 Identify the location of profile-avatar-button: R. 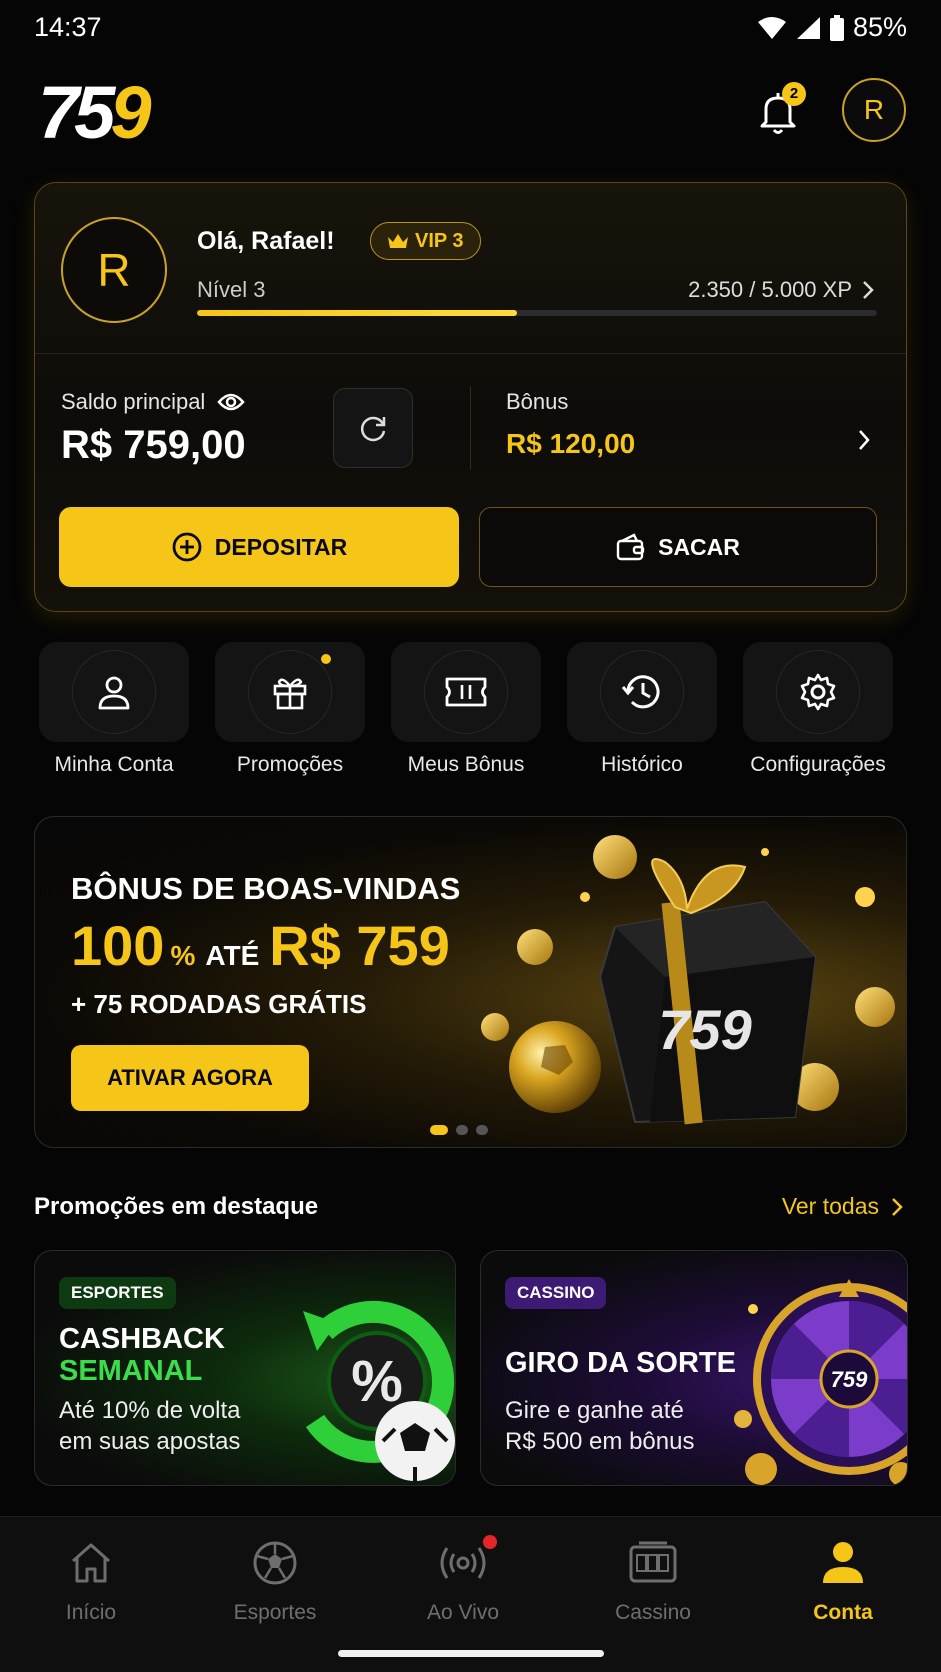
(874, 110).